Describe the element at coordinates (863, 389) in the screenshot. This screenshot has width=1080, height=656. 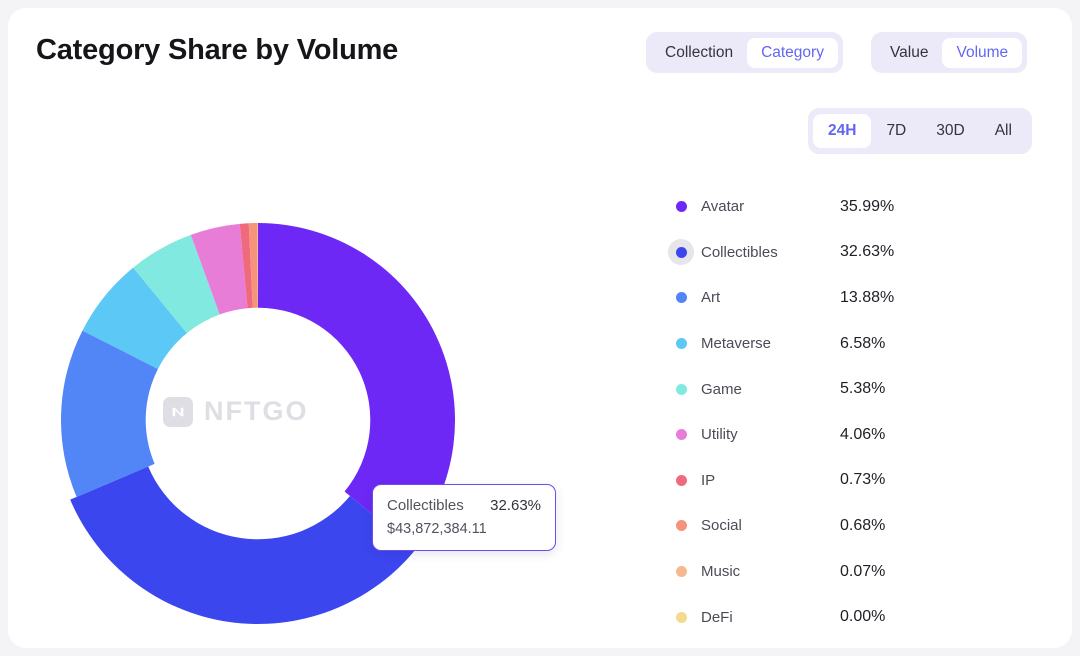
I see `legend-percent: 5.38%` at that location.